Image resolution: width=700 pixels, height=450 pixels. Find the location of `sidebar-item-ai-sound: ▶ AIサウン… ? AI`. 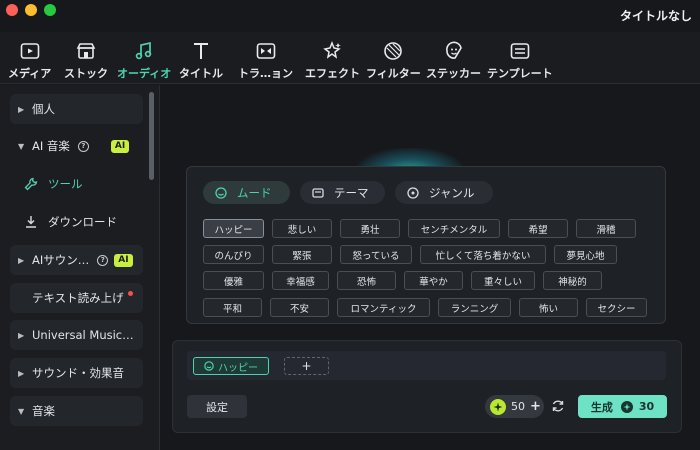

sidebar-item-ai-sound: ▶ AIサウン… ? AI is located at coordinates (76, 260).